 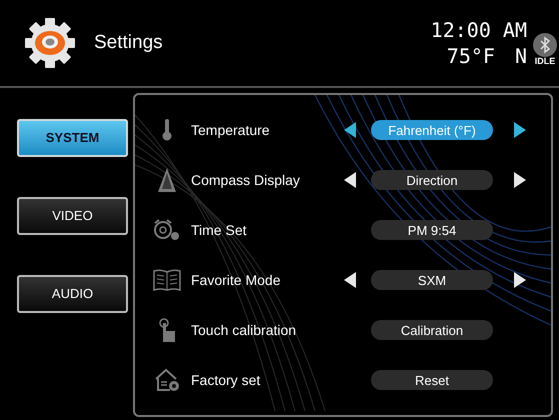 I want to click on setting-label: Time Set, so click(x=219, y=230).